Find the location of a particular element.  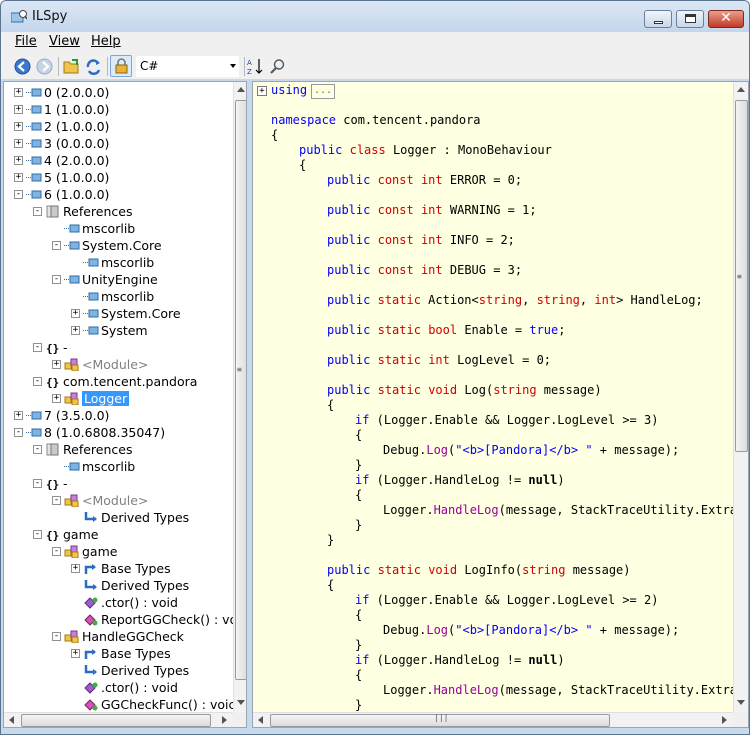

tree-node: +1 (1.0.0.0) is located at coordinates (119, 109).